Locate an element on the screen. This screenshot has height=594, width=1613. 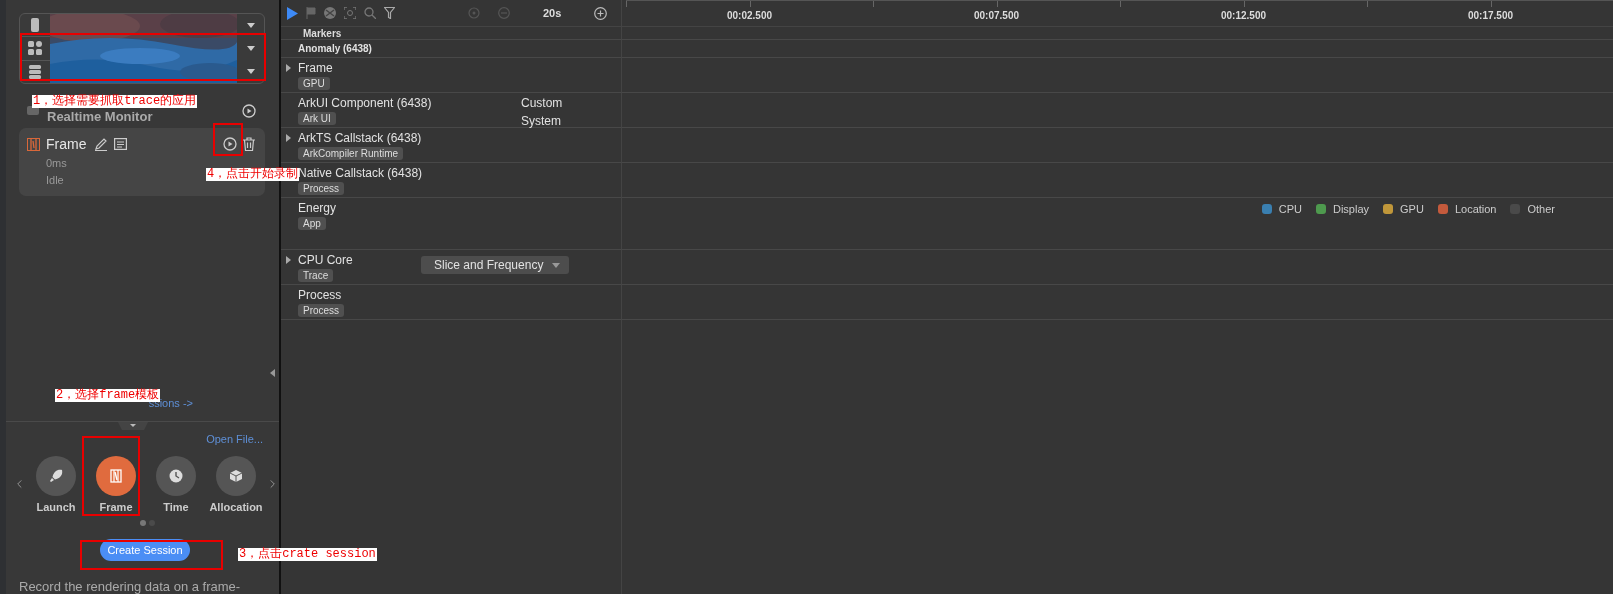
list-icon is located at coordinates (35, 71).